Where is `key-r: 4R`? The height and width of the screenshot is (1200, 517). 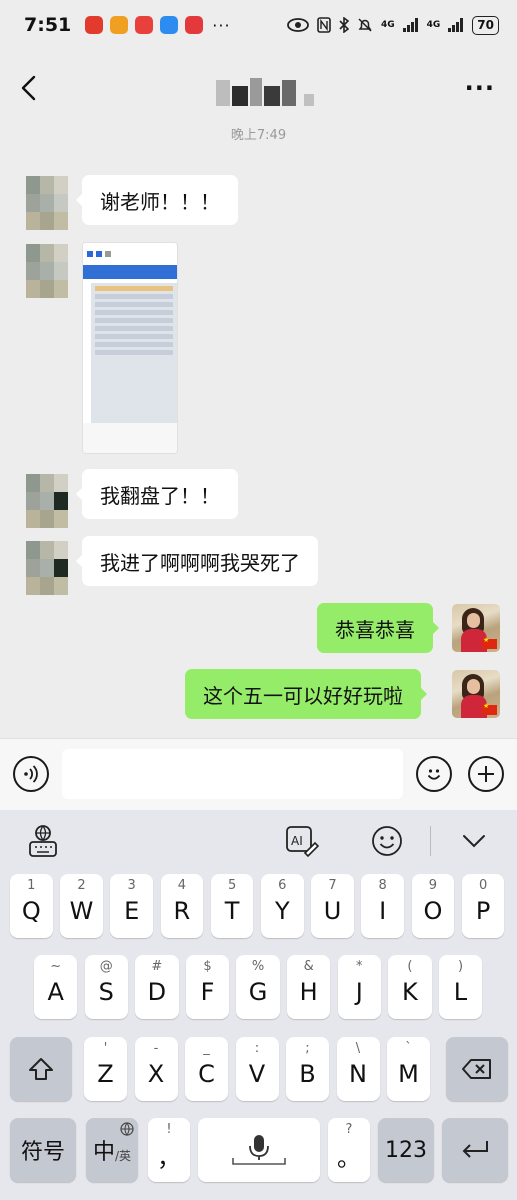
key-r: 4R is located at coordinates (182, 906).